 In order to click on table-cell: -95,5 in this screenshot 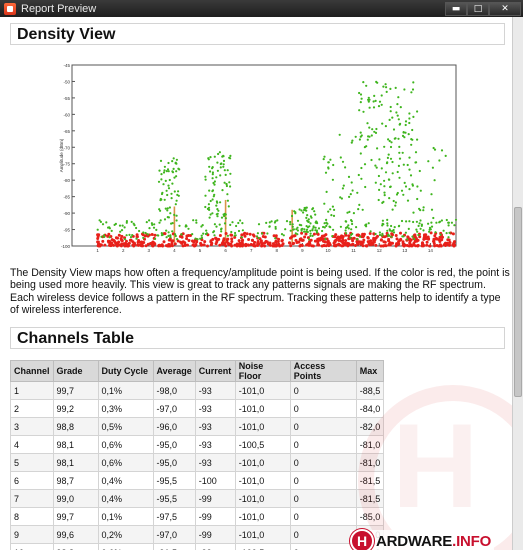, I will do `click(174, 480)`.